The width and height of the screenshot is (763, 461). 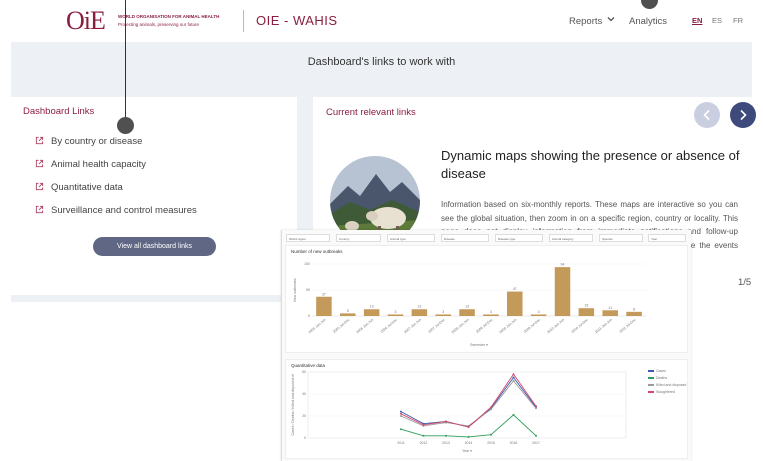 What do you see at coordinates (401, 443) in the screenshot?
I see `x-tick-label: 2011` at bounding box center [401, 443].